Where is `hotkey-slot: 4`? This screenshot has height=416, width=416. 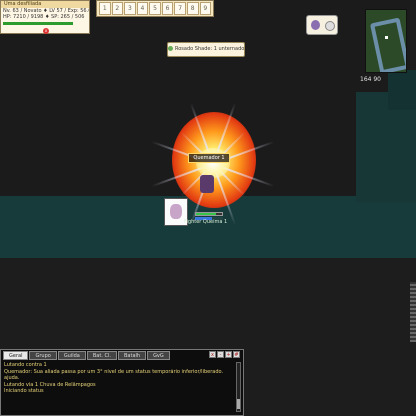 hotkey-slot: 4 is located at coordinates (142, 8).